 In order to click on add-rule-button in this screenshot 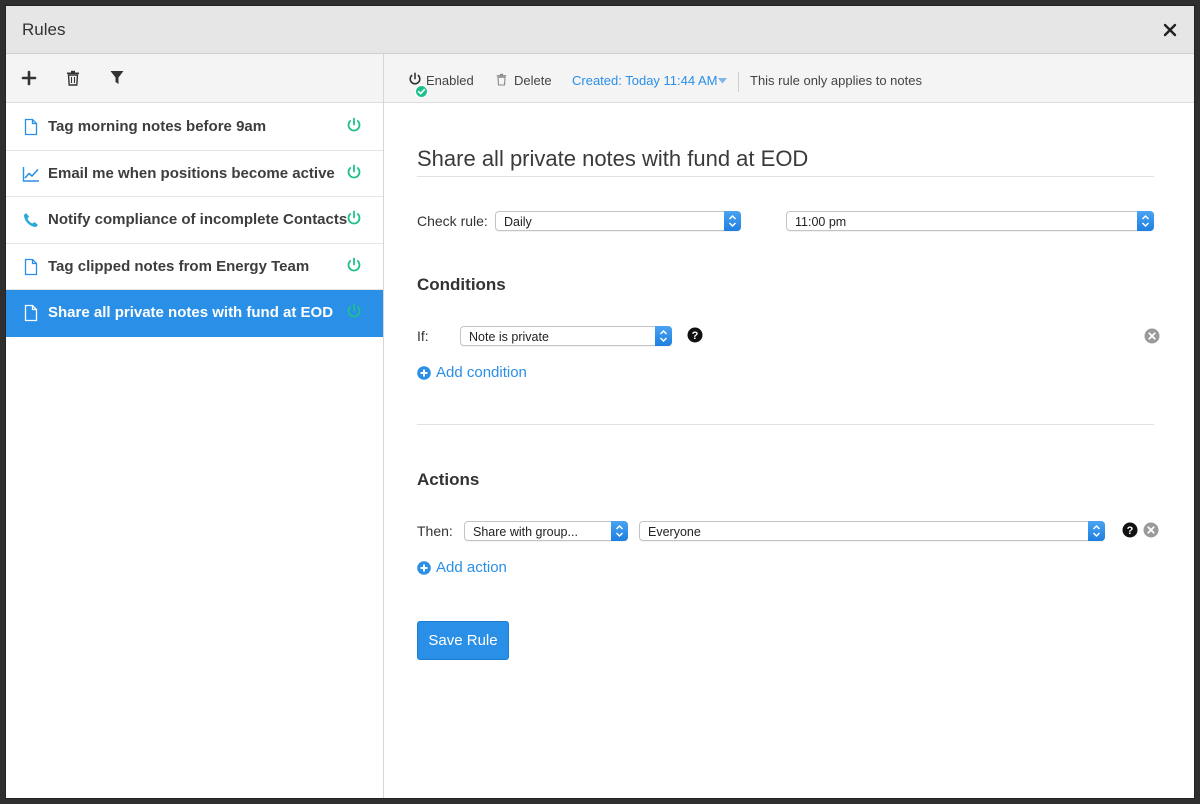, I will do `click(30, 79)`.